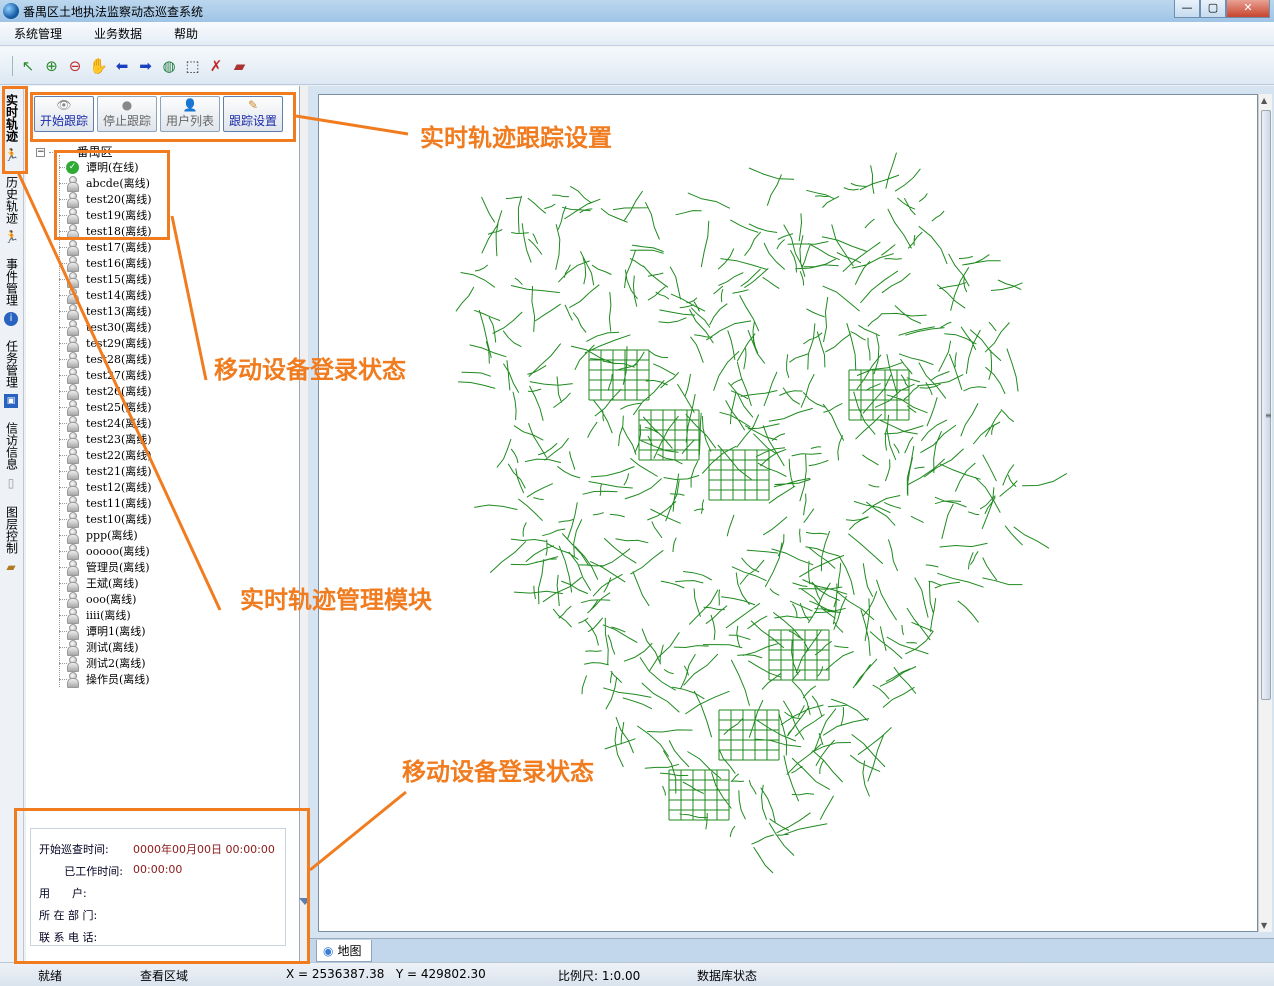  I want to click on user-name: 谭明1, so click(100, 631).